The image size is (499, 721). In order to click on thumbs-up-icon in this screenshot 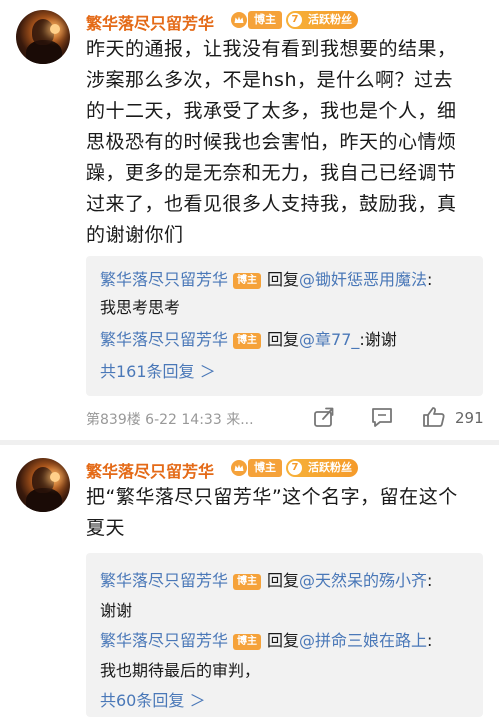, I will do `click(434, 417)`.